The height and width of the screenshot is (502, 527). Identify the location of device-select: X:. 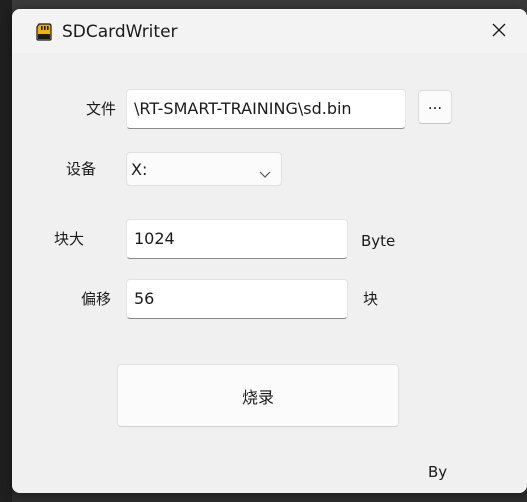
(204, 169).